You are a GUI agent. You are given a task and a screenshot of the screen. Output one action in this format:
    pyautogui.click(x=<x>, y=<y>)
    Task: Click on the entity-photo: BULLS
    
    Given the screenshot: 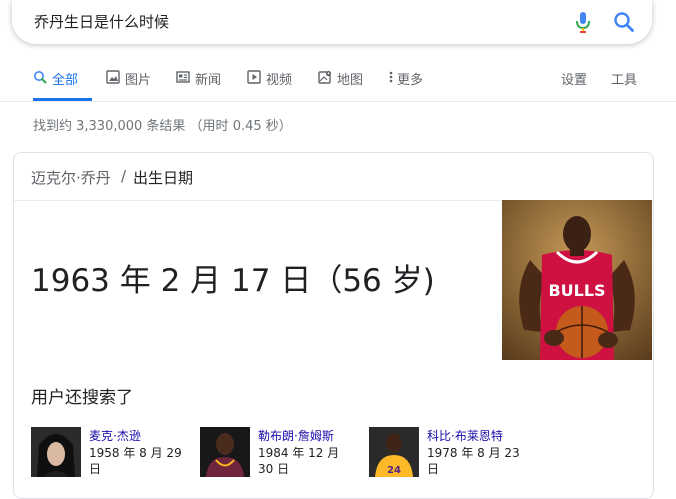 What is the action you would take?
    pyautogui.click(x=577, y=280)
    